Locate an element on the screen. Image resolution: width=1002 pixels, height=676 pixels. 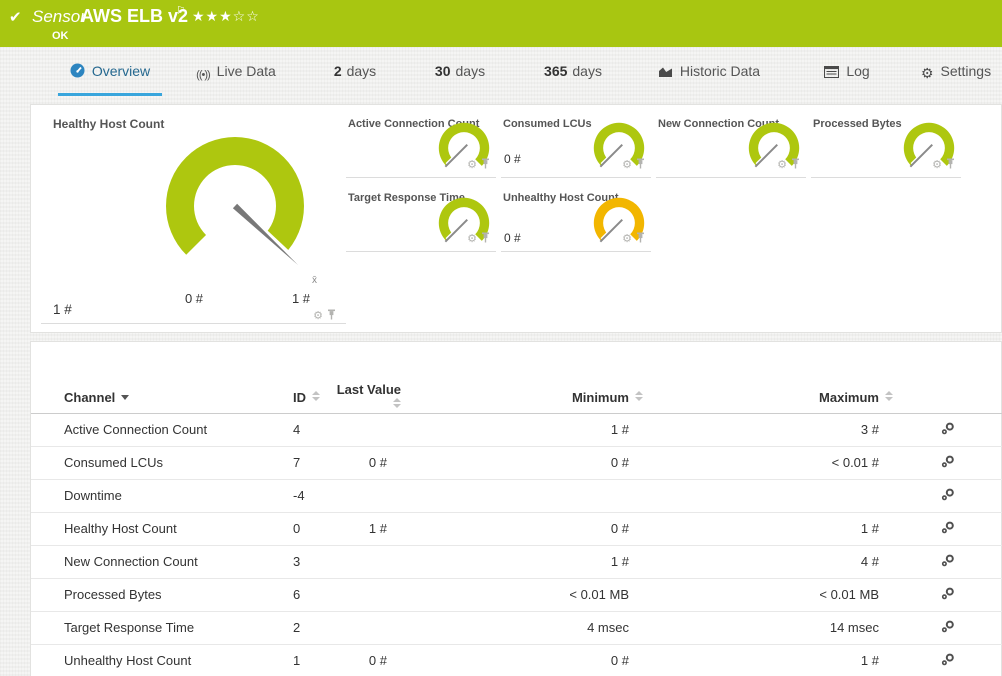
maximum-value: < 0.01 MB is located at coordinates (768, 595).